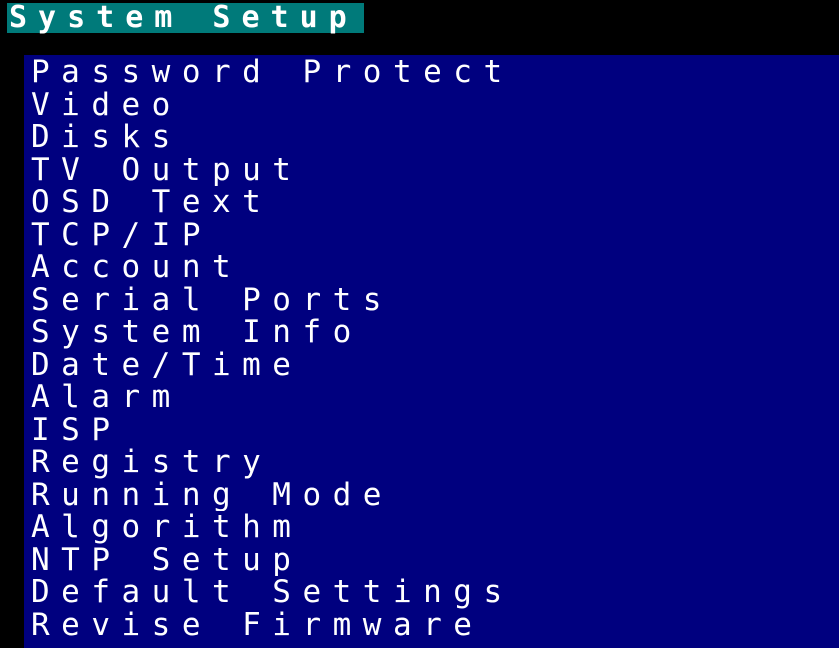  I want to click on menu-item-revise-firmware: Revise Firmware, so click(431, 625).